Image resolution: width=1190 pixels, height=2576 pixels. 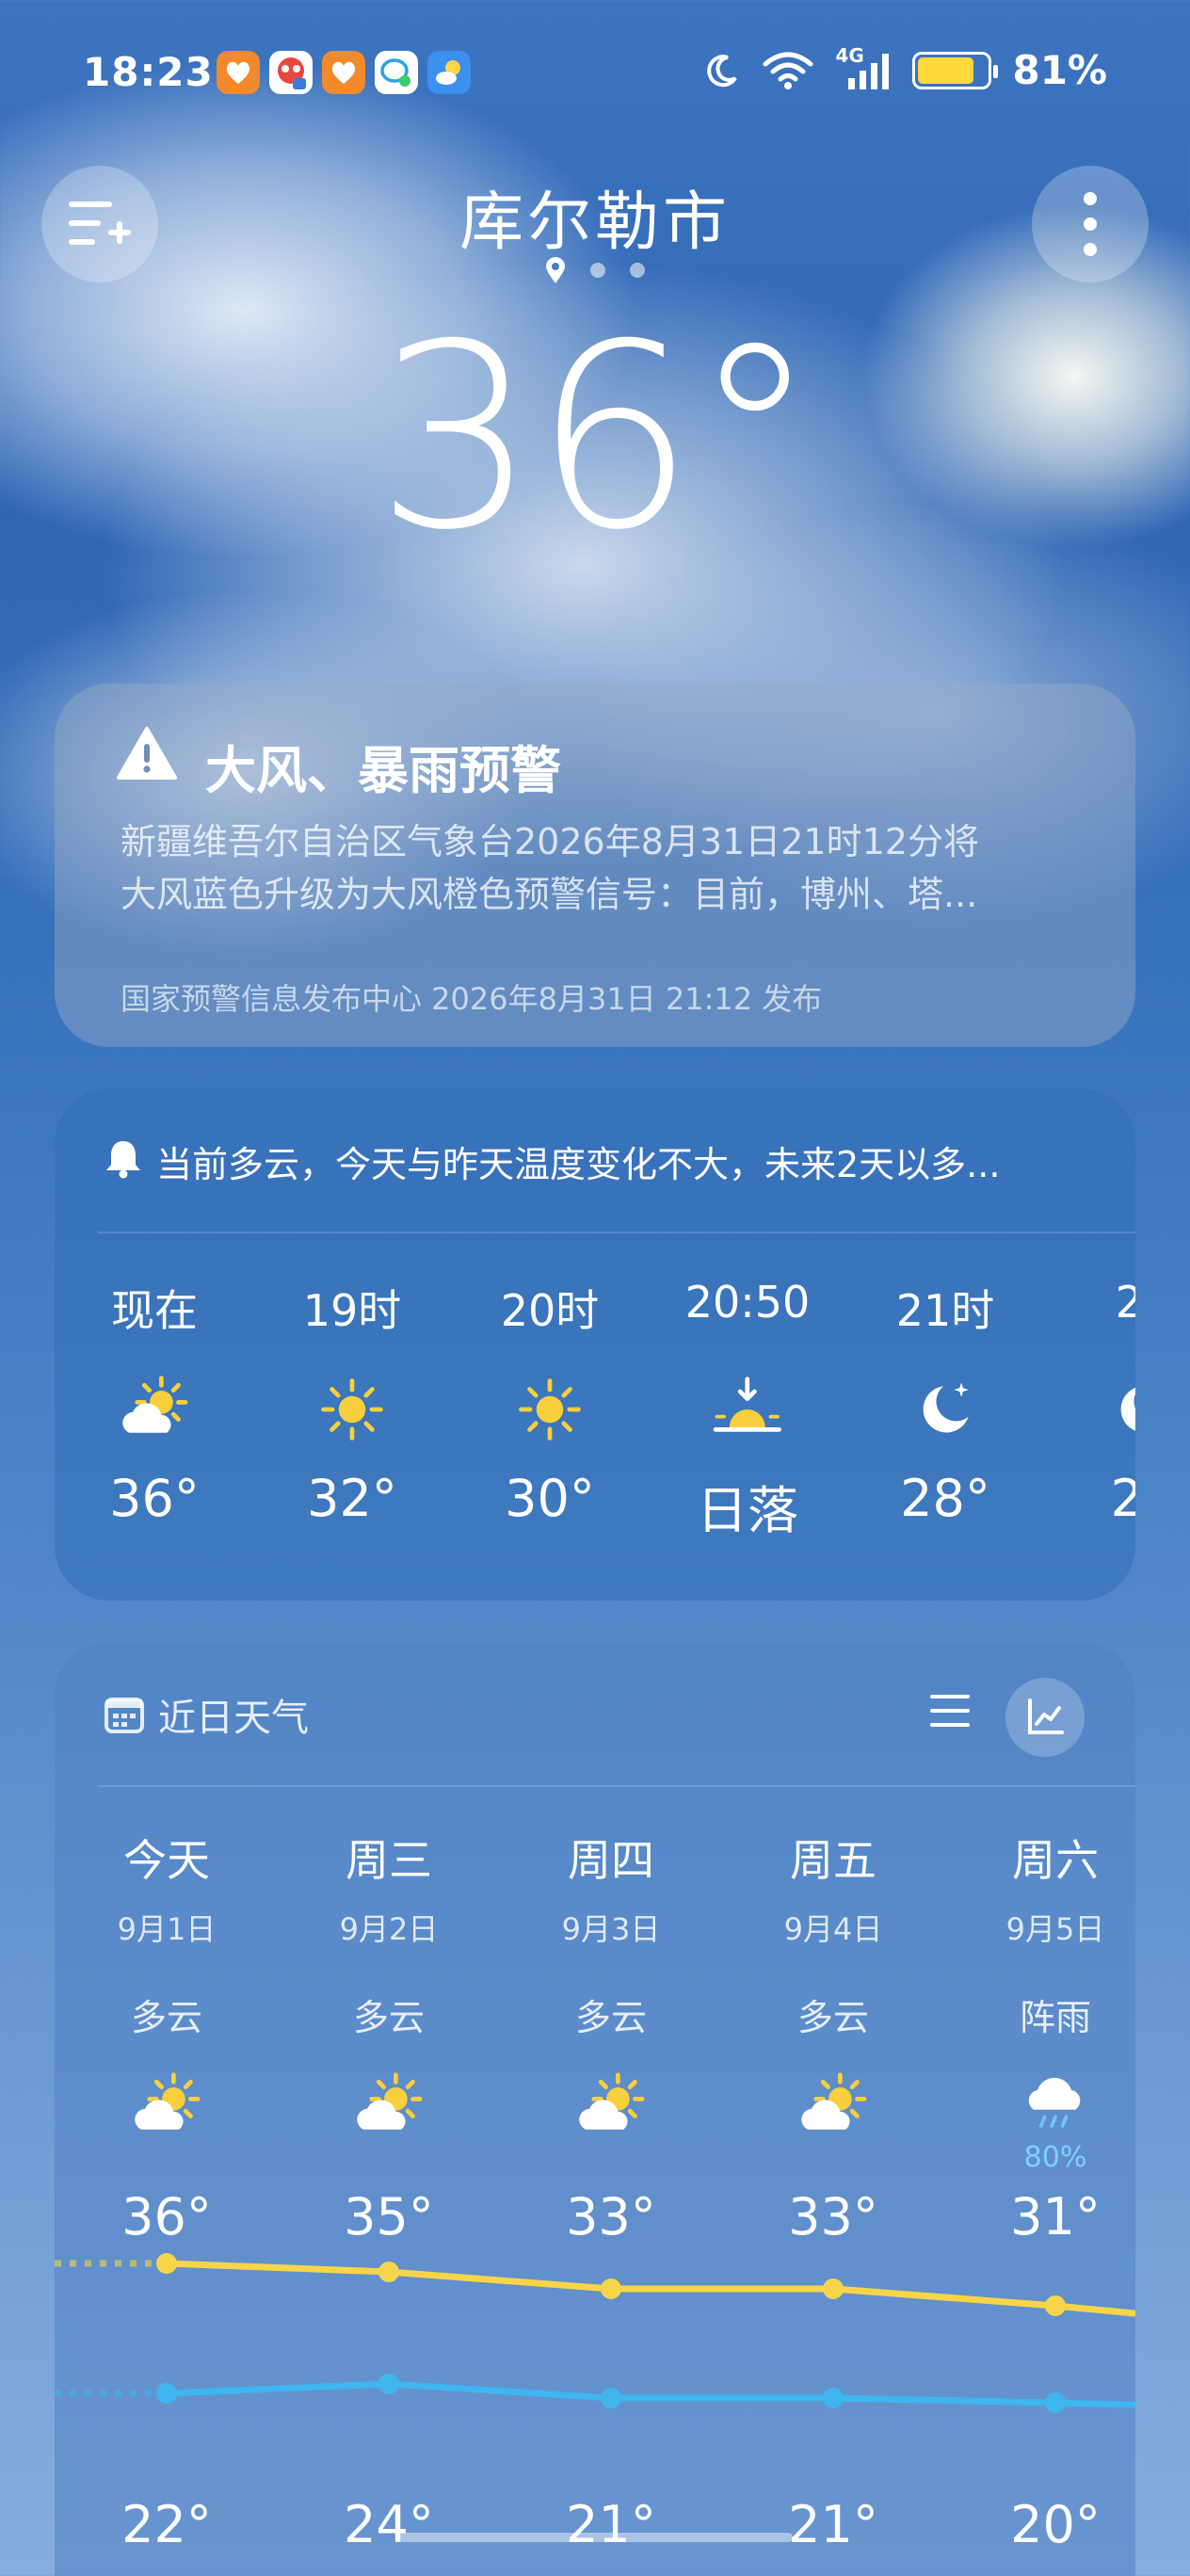 What do you see at coordinates (389, 1929) in the screenshot?
I see `day-date: 9月2日` at bounding box center [389, 1929].